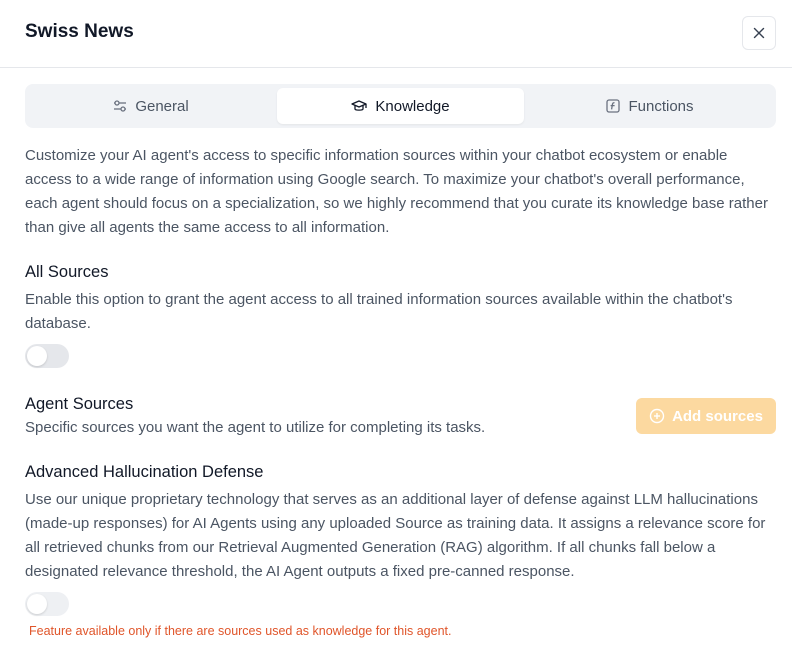 This screenshot has width=792, height=670. I want to click on dialog-title: Swiss News, so click(79, 31).